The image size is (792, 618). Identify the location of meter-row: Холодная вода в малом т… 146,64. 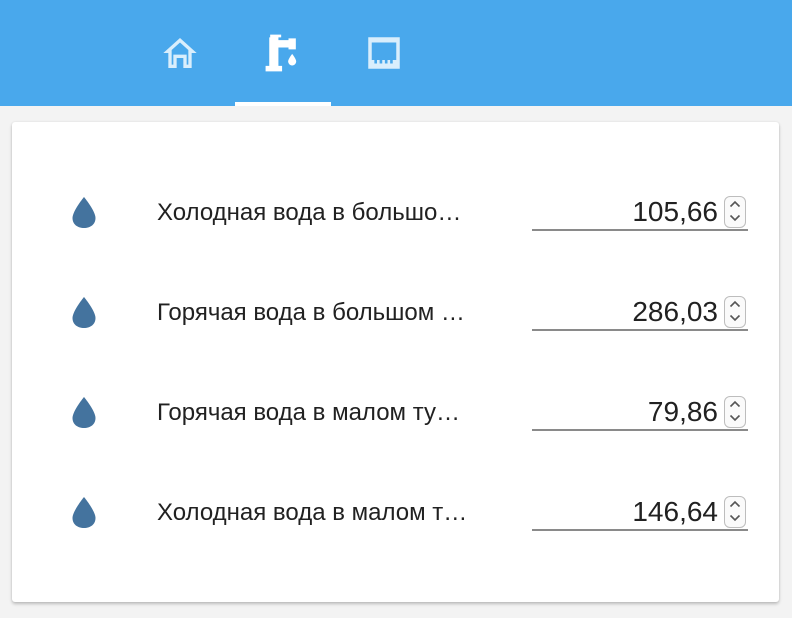
(395, 512).